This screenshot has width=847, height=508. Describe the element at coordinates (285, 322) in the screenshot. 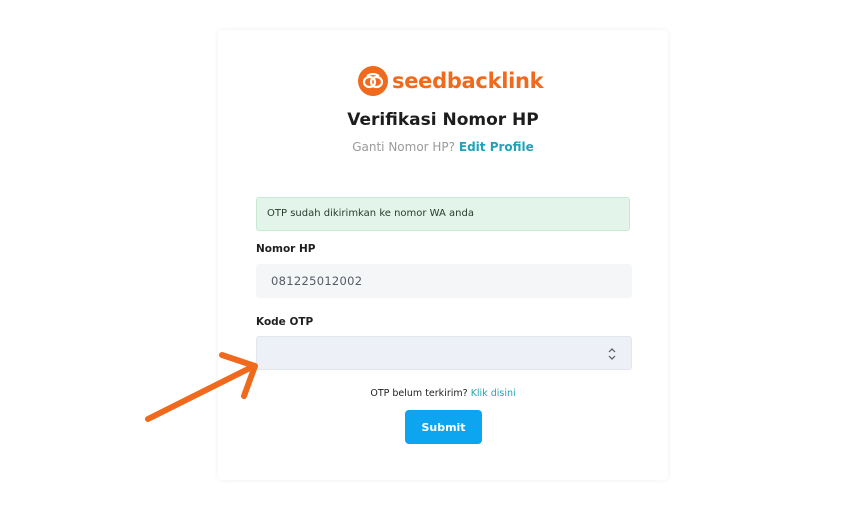

I see `otp-label: Kode OTP` at that location.